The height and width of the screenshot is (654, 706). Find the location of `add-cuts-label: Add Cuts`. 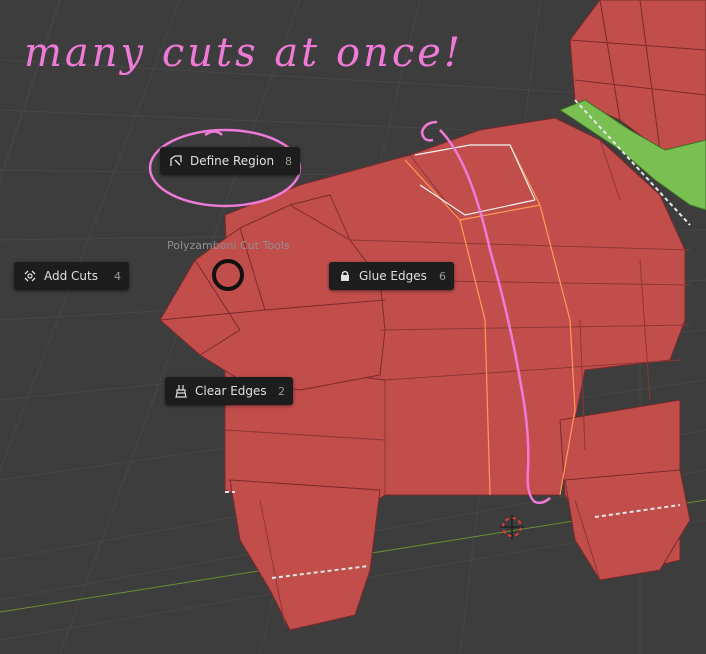

add-cuts-label: Add Cuts is located at coordinates (71, 276).